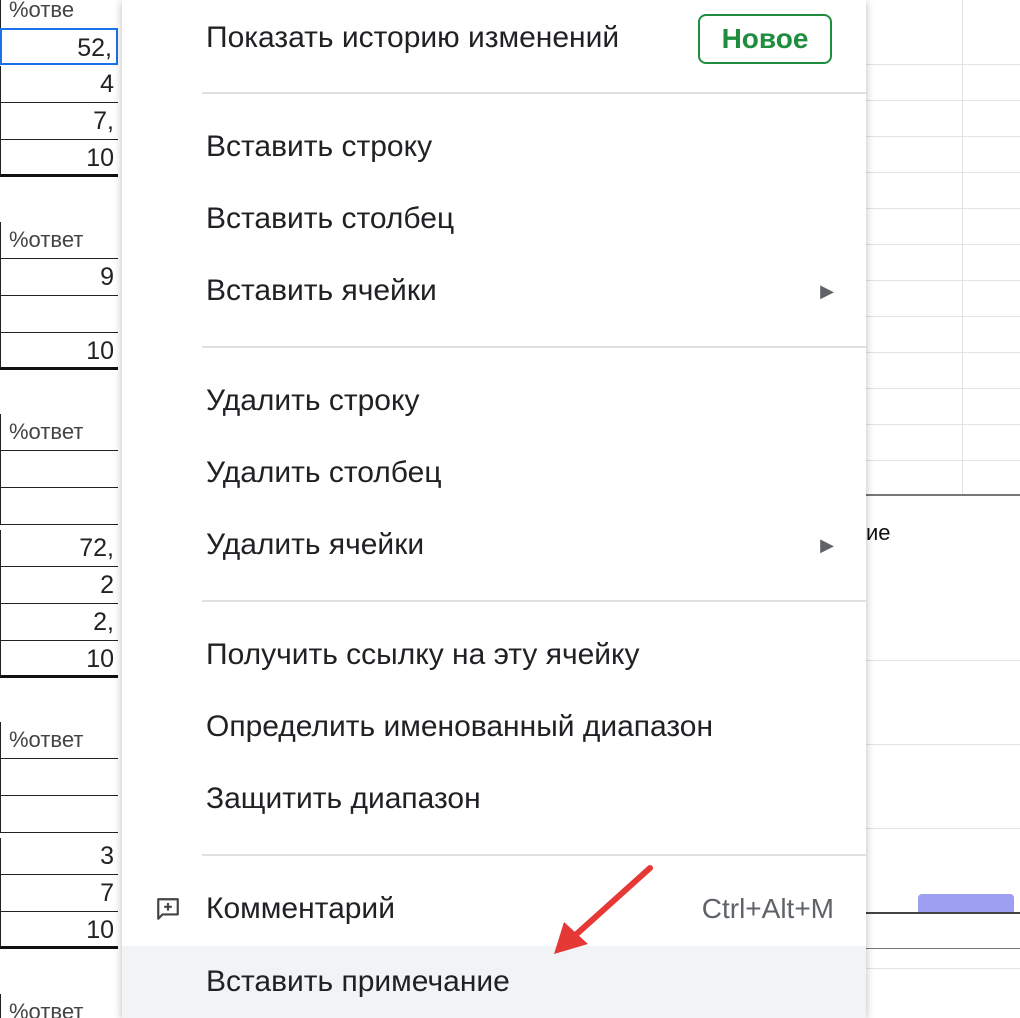  I want to click on table-cell: 4, so click(59, 84).